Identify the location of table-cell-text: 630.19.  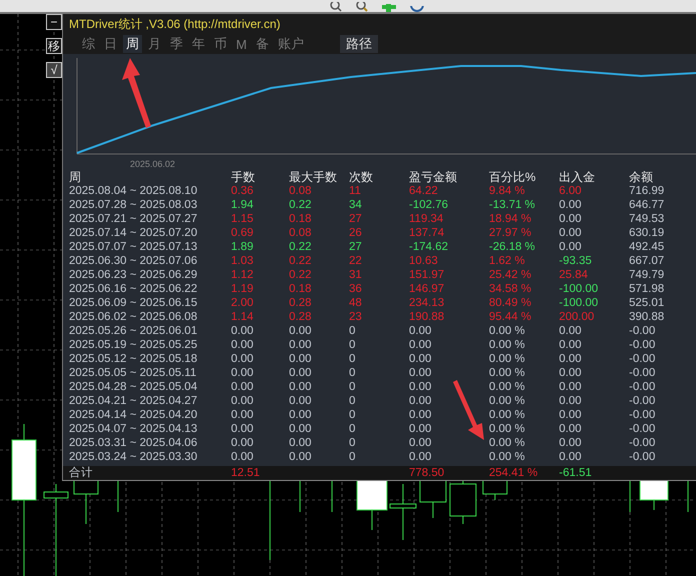
(647, 233).